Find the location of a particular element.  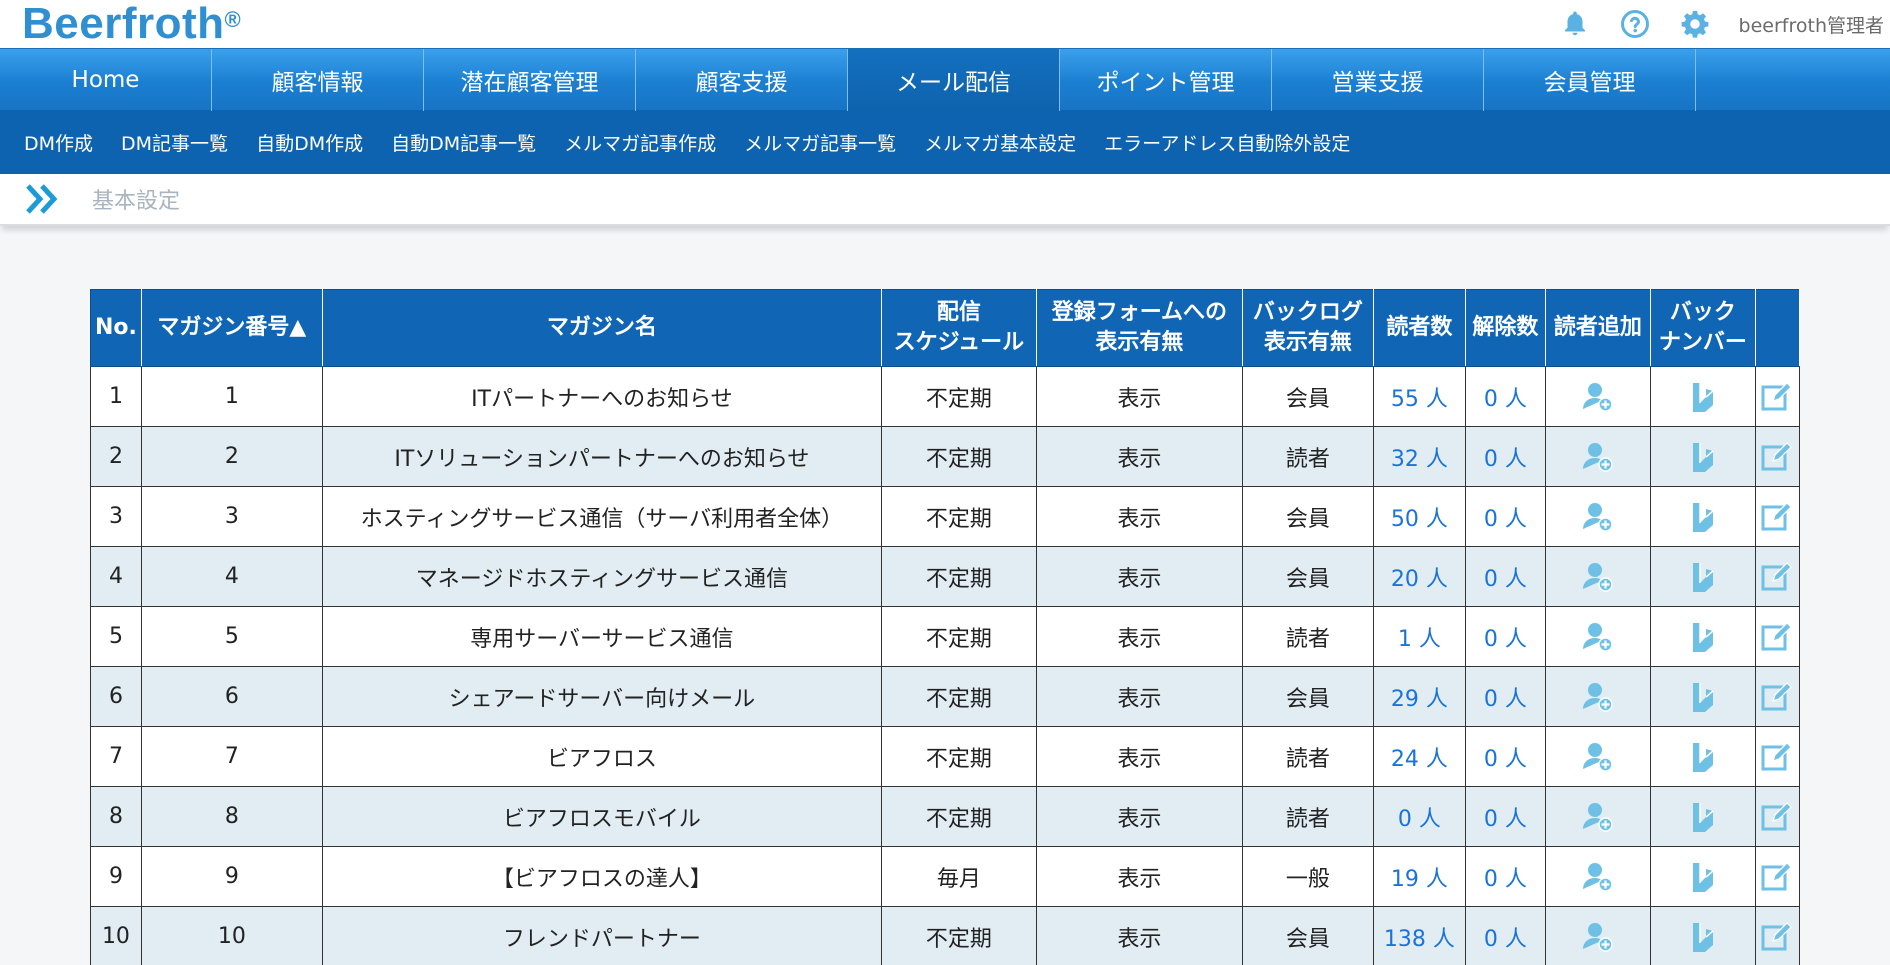

nav-point-management: ポイント管理 is located at coordinates (1166, 80).